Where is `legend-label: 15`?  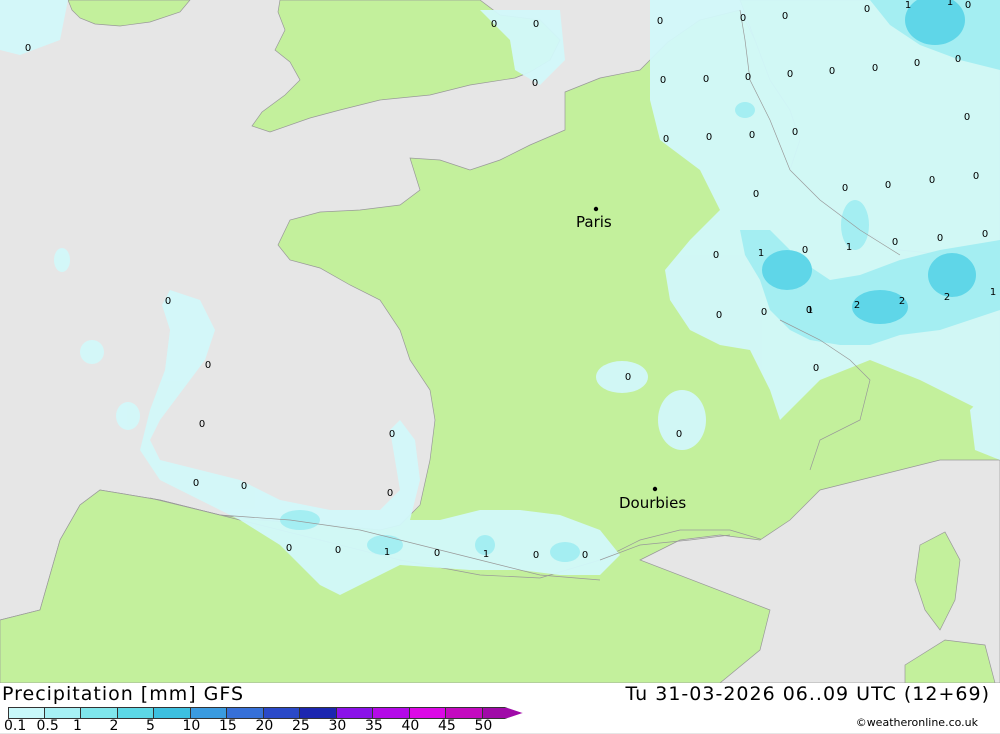 legend-label: 15 is located at coordinates (228, 726).